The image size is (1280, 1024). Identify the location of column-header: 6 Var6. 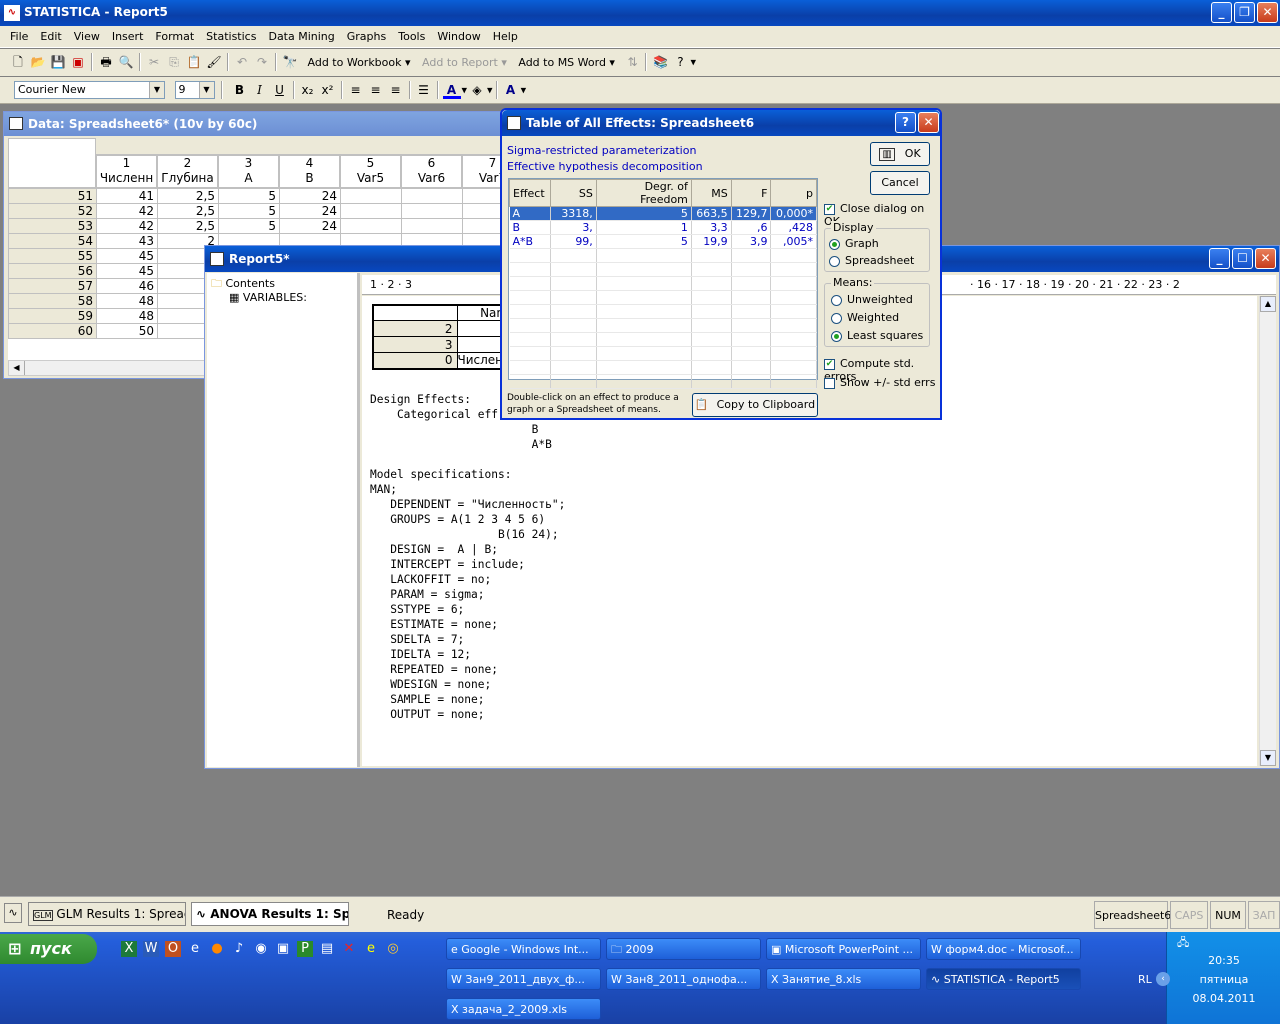
(431, 171).